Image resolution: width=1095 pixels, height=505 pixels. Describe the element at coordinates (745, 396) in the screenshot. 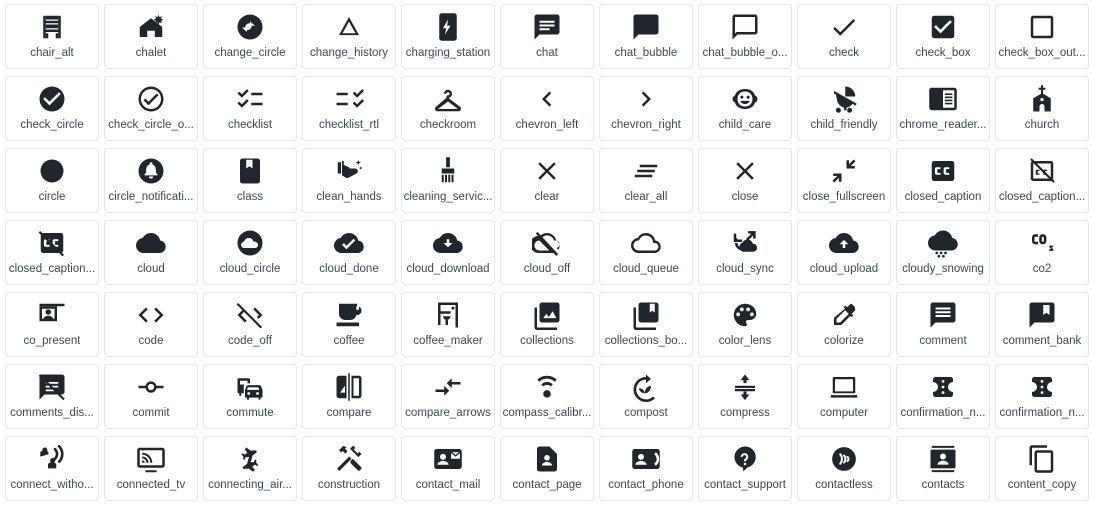

I see `icon-card: compress` at that location.